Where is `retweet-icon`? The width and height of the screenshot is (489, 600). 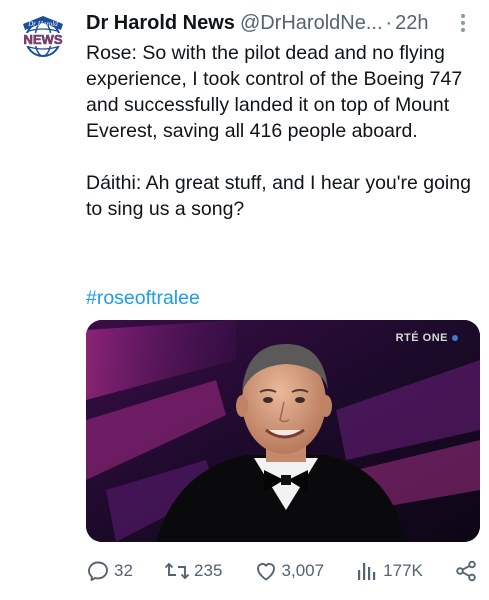
retweet-icon is located at coordinates (177, 571).